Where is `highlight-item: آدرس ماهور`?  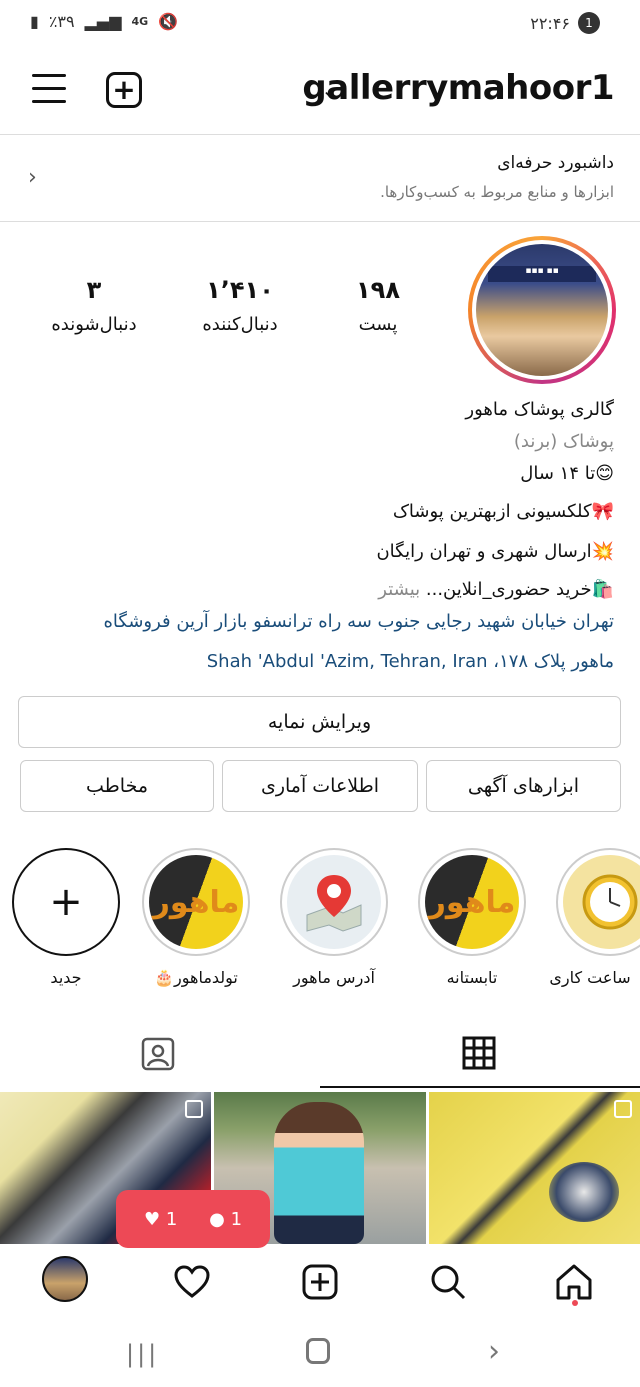 highlight-item: آدرس ماهور is located at coordinates (334, 917).